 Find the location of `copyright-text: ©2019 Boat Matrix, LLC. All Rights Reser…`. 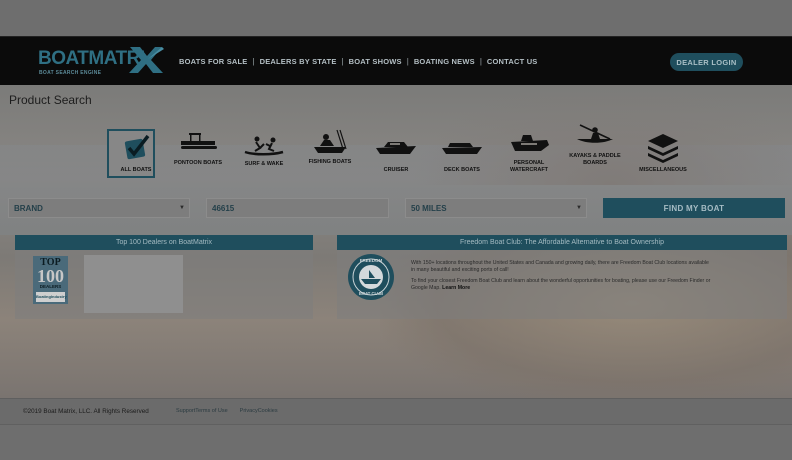

copyright-text: ©2019 Boat Matrix, LLC. All Rights Reser… is located at coordinates (86, 411).